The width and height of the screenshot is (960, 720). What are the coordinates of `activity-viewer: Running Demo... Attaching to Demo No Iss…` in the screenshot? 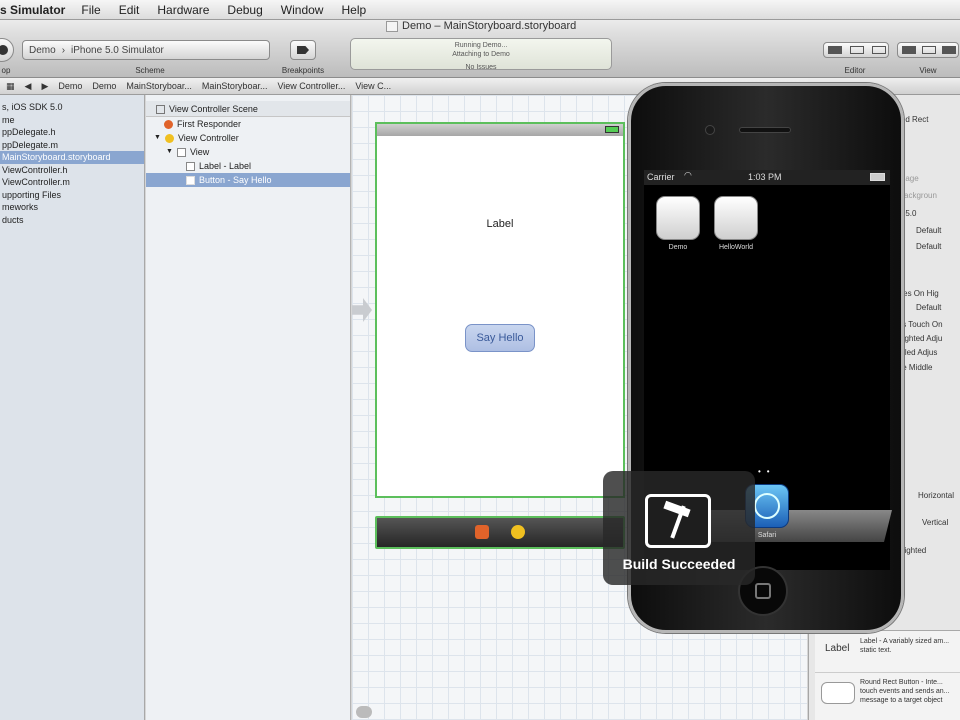 It's located at (481, 54).